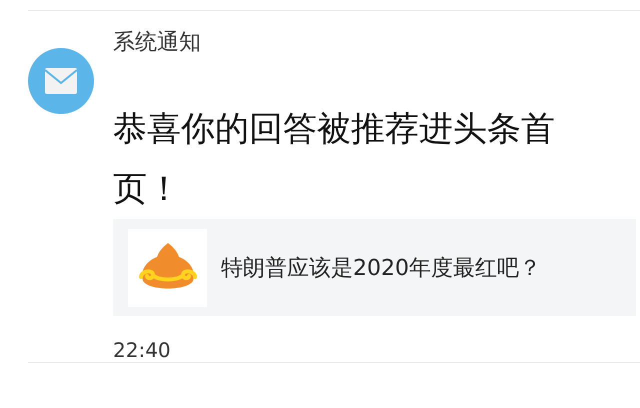 This screenshot has width=640, height=408. Describe the element at coordinates (381, 268) in the screenshot. I see `question-title: 特朗普应该是2020年度最红吧？` at that location.